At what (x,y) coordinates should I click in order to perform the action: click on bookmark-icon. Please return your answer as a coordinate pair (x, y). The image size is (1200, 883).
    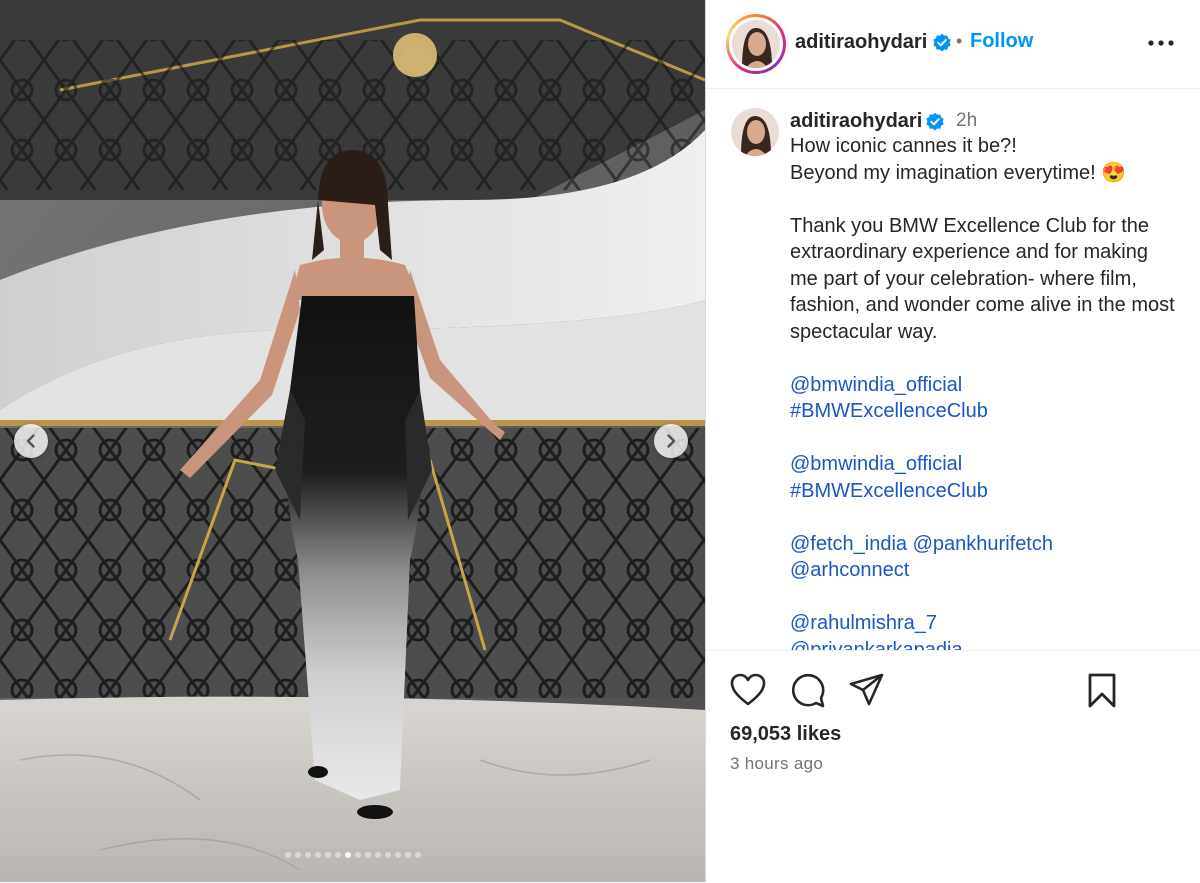
    Looking at the image, I should click on (1102, 691).